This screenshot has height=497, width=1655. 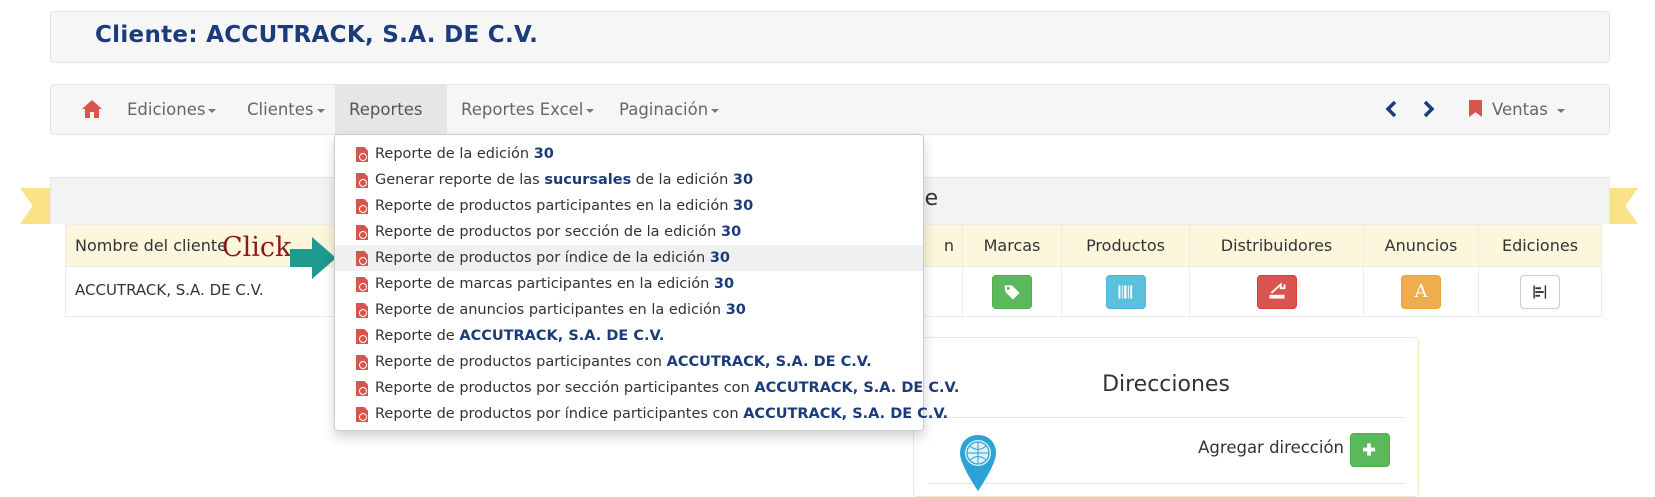 I want to click on col-marcas: Marcas, so click(x=1012, y=245).